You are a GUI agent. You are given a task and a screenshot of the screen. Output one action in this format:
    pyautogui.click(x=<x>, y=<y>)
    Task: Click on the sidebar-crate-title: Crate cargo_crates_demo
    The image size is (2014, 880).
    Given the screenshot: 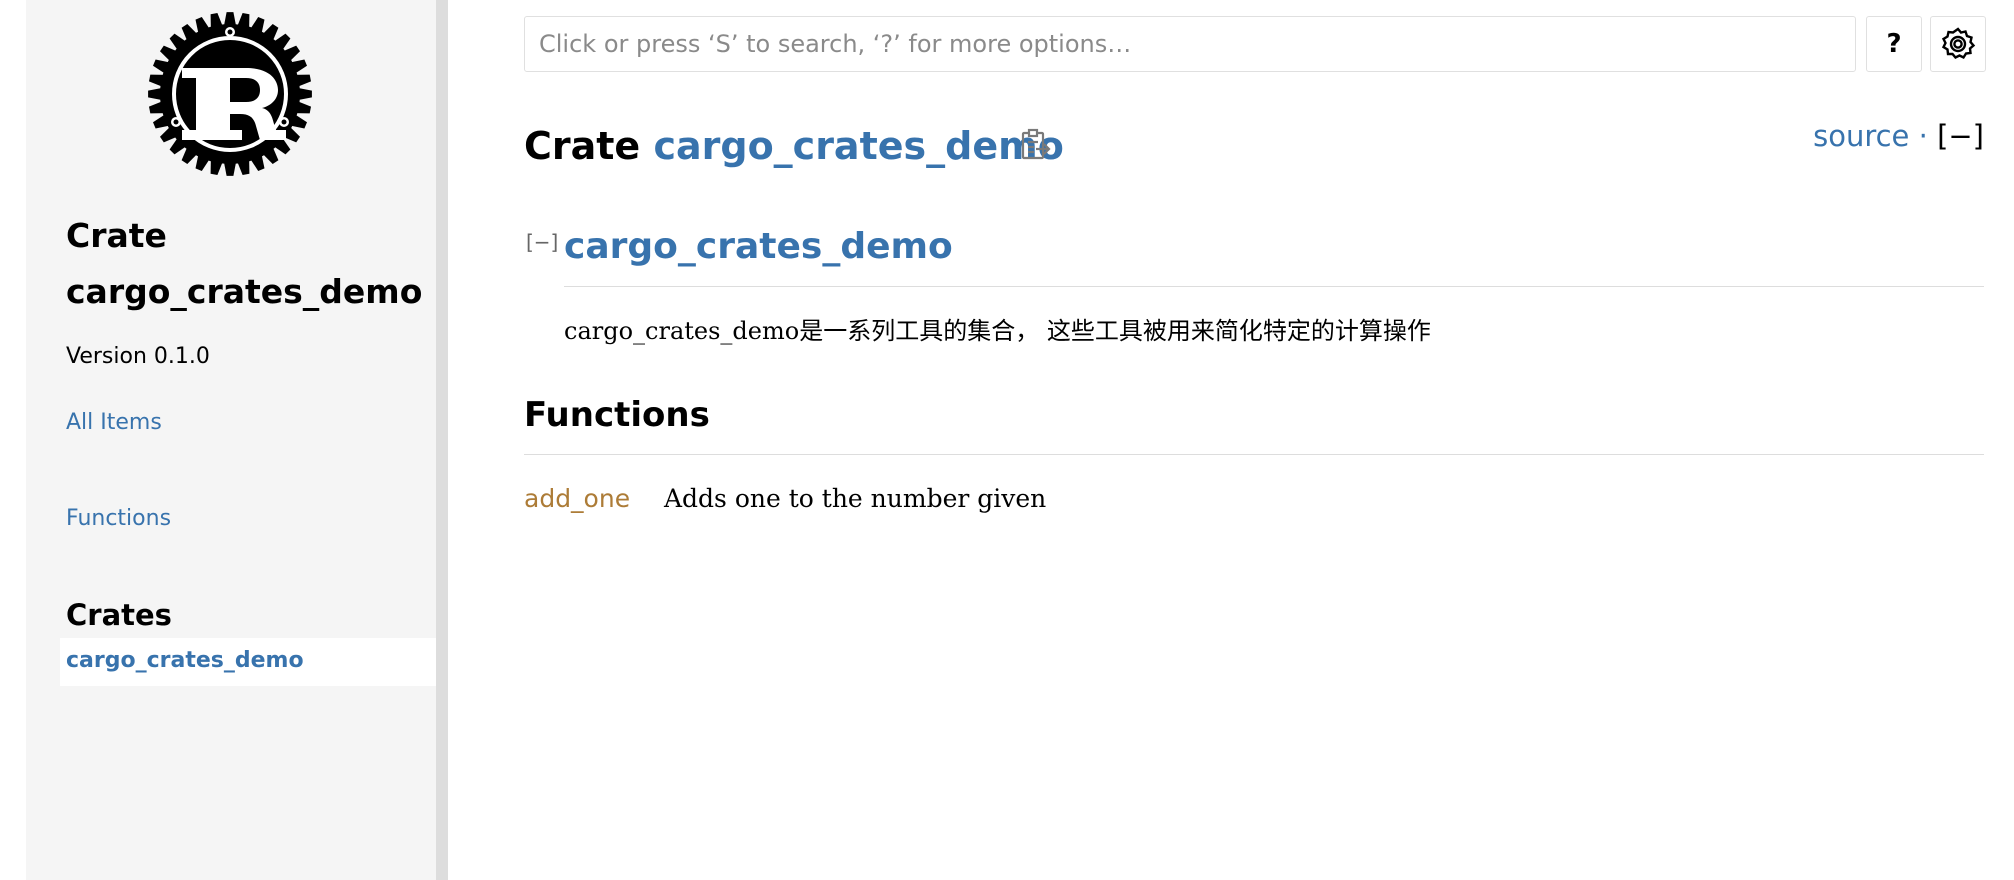 What is the action you would take?
    pyautogui.click(x=246, y=264)
    